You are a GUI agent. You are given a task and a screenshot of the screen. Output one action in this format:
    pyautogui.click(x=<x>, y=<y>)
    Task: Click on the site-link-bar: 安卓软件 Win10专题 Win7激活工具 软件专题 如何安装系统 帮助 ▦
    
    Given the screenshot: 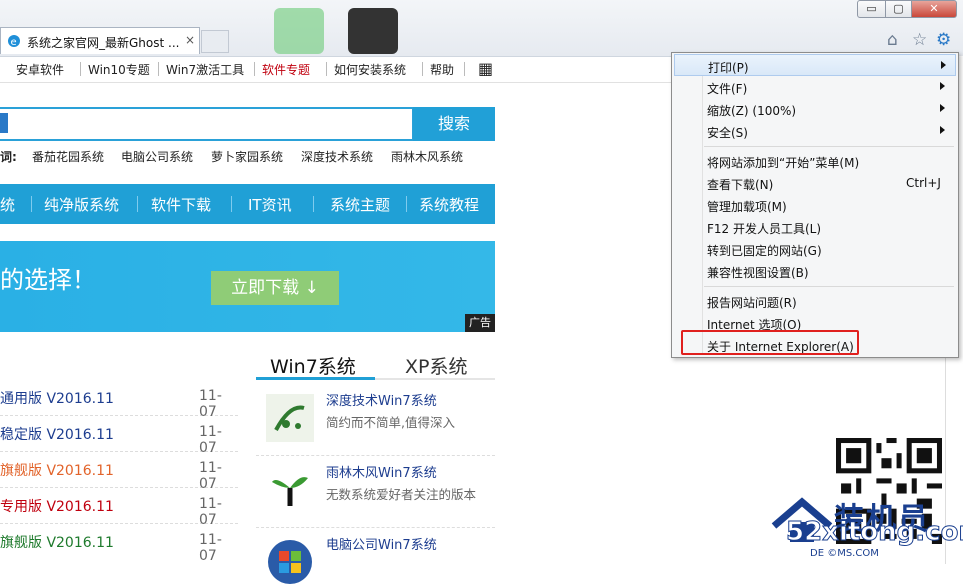 What is the action you would take?
    pyautogui.click(x=335, y=69)
    